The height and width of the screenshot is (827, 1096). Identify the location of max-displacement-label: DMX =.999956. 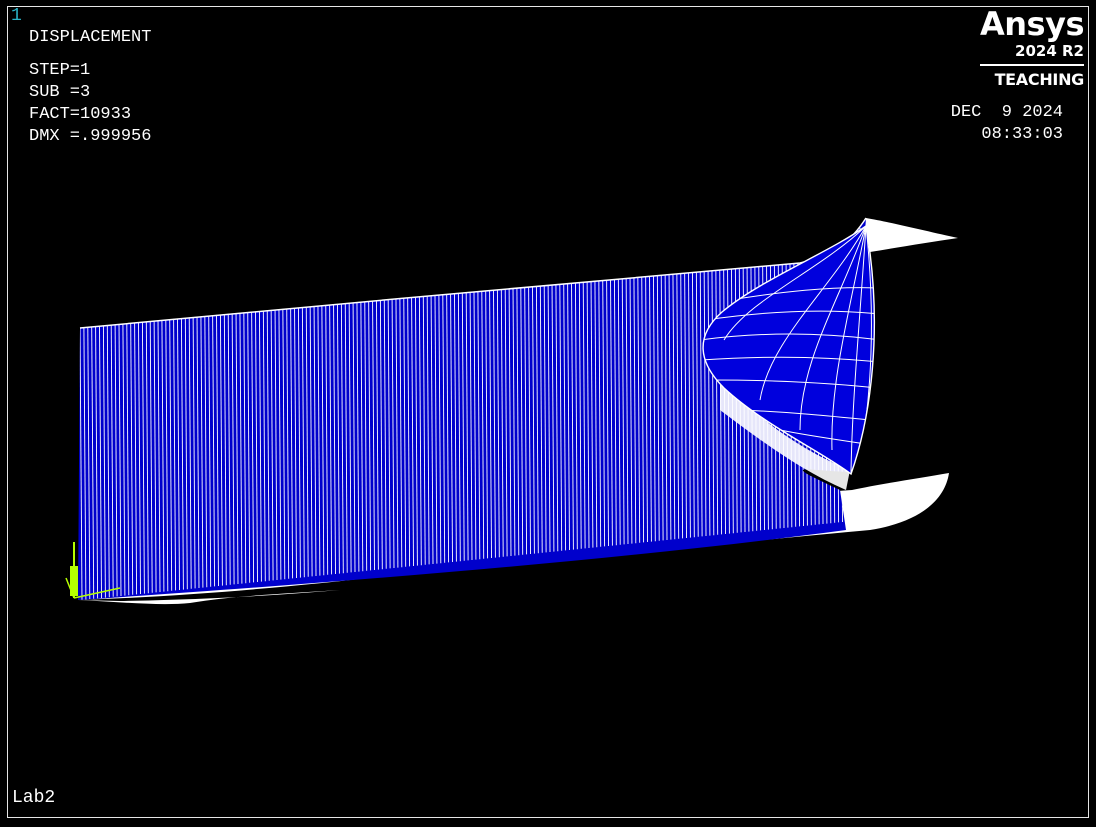
(90, 136).